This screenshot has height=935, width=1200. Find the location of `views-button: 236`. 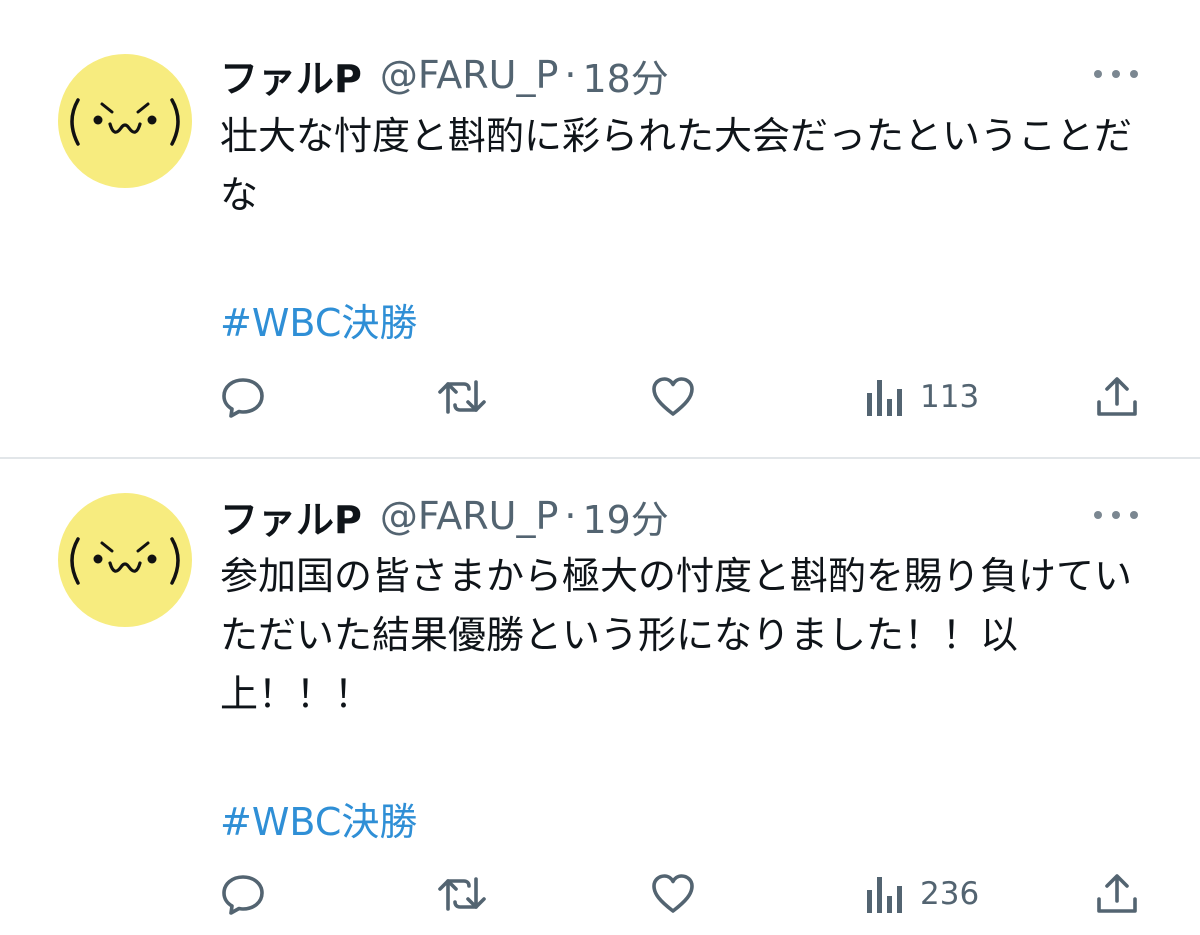

views-button: 236 is located at coordinates (921, 894).